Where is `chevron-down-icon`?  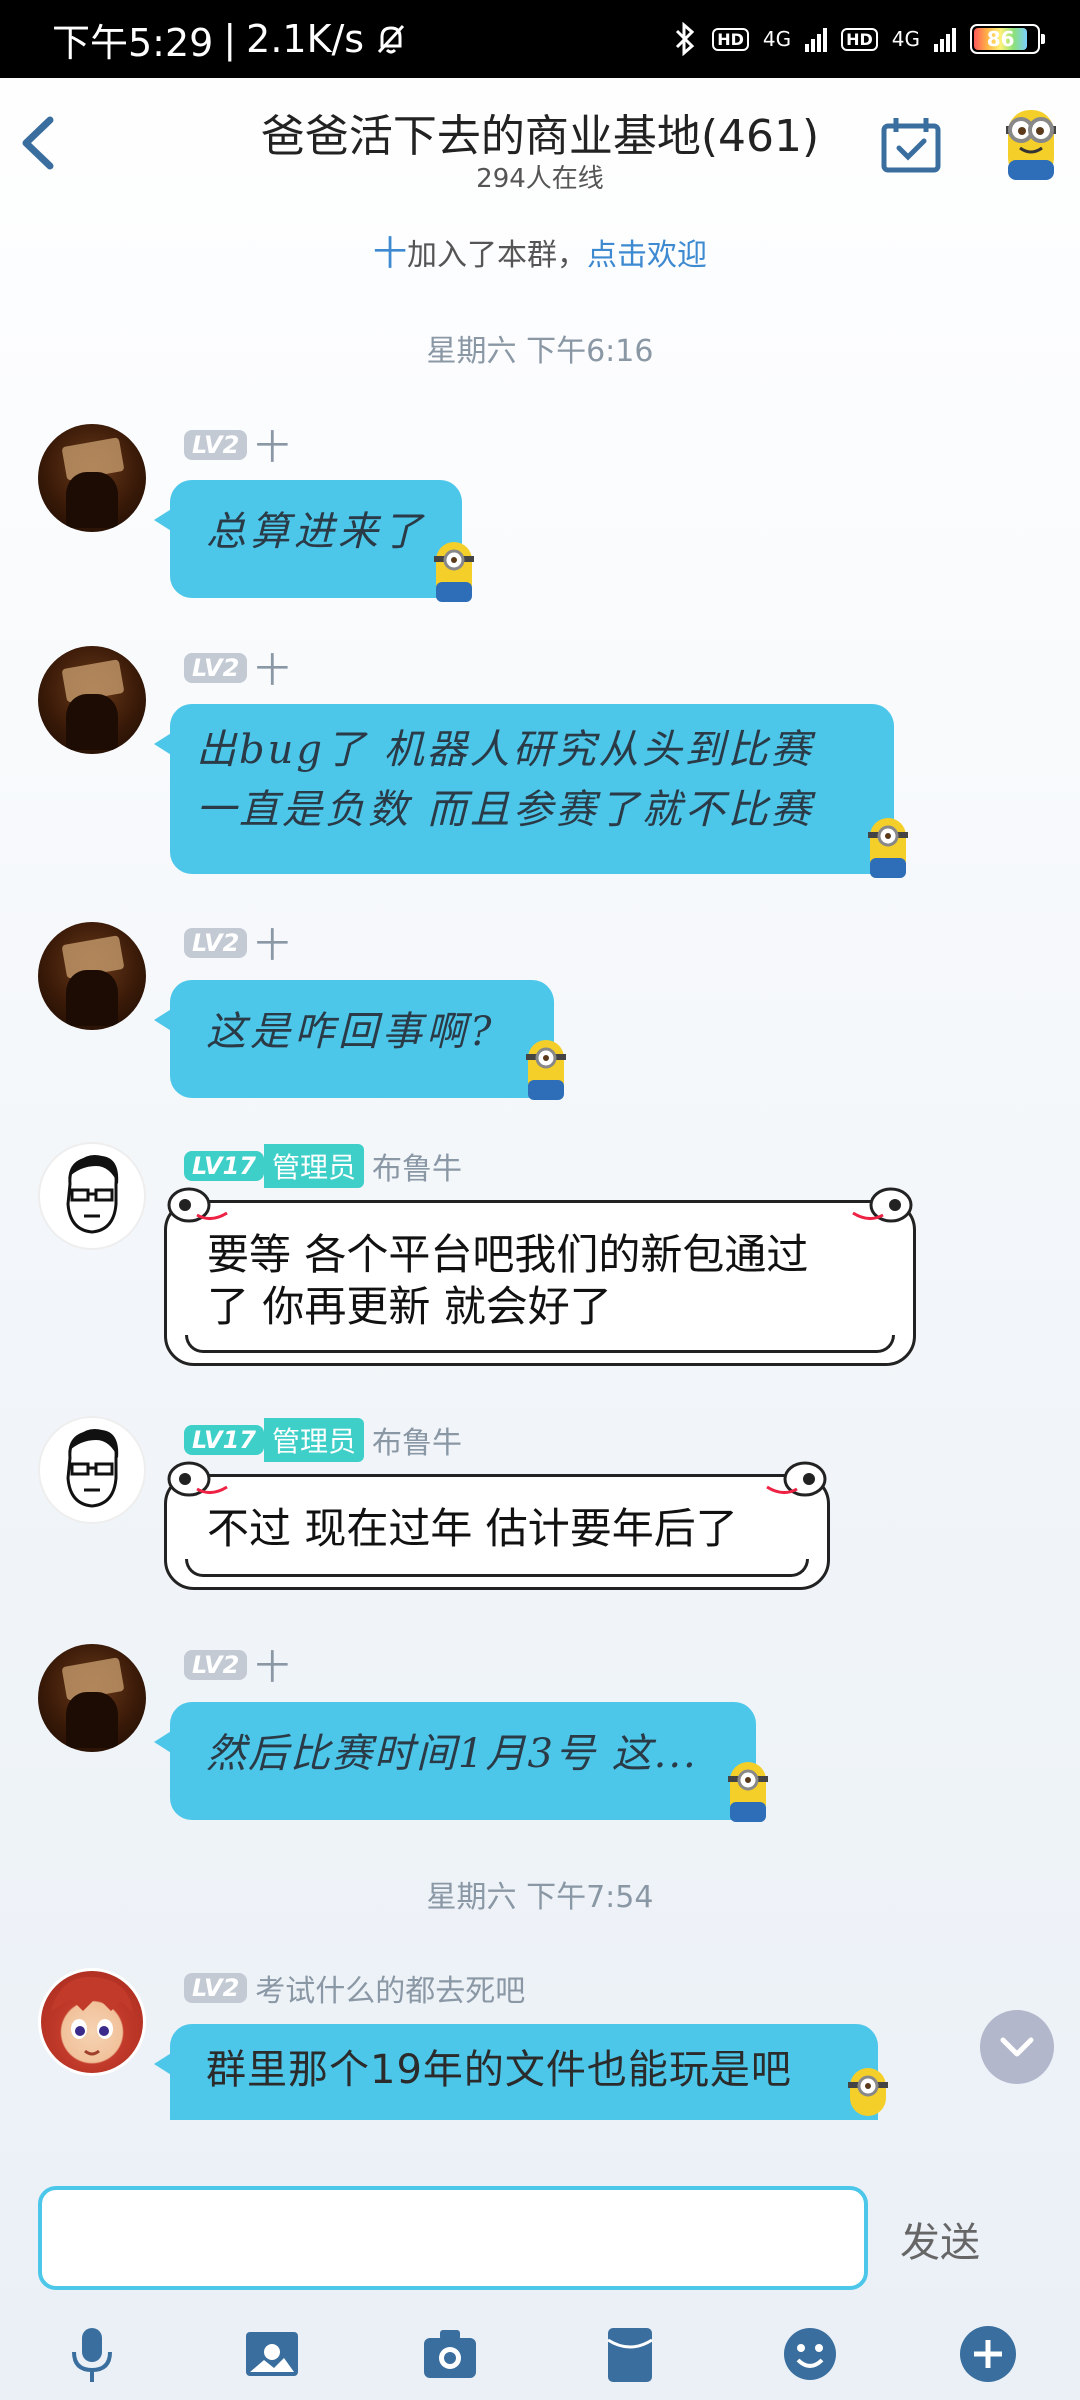
chevron-down-icon is located at coordinates (1017, 2047).